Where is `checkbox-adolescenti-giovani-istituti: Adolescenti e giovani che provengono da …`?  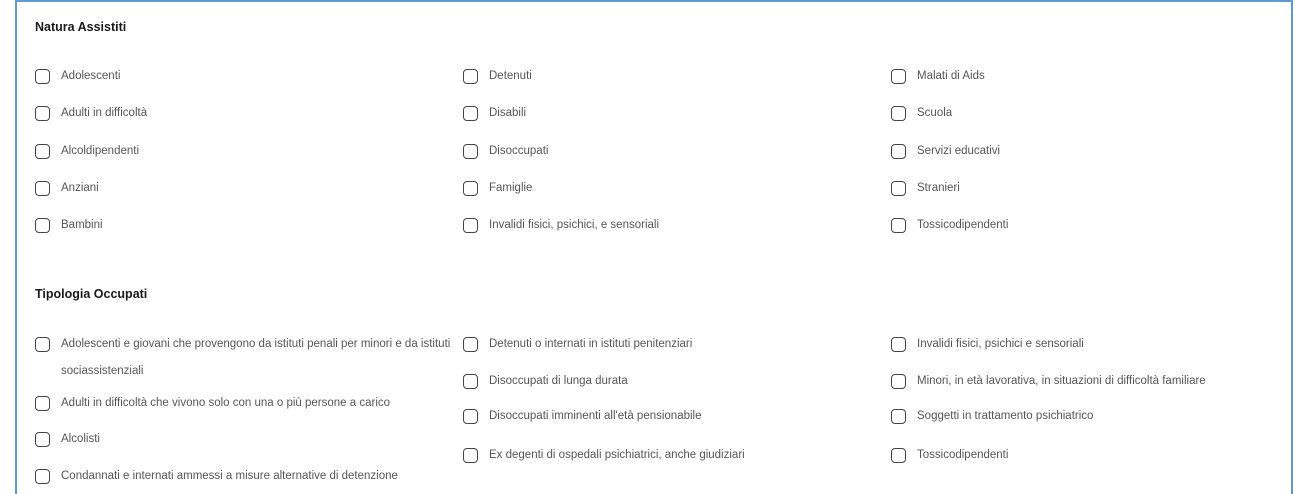
checkbox-adolescenti-giovani-istituti: Adolescenti e giovani che provengono da … is located at coordinates (243, 359).